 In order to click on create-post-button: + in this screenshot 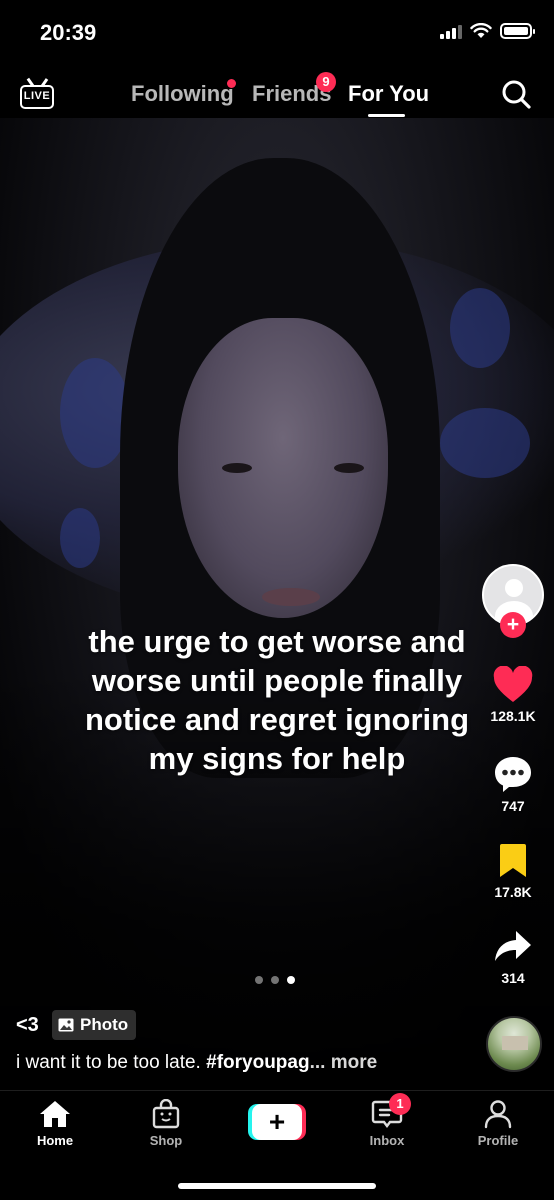, I will do `click(277, 1122)`.